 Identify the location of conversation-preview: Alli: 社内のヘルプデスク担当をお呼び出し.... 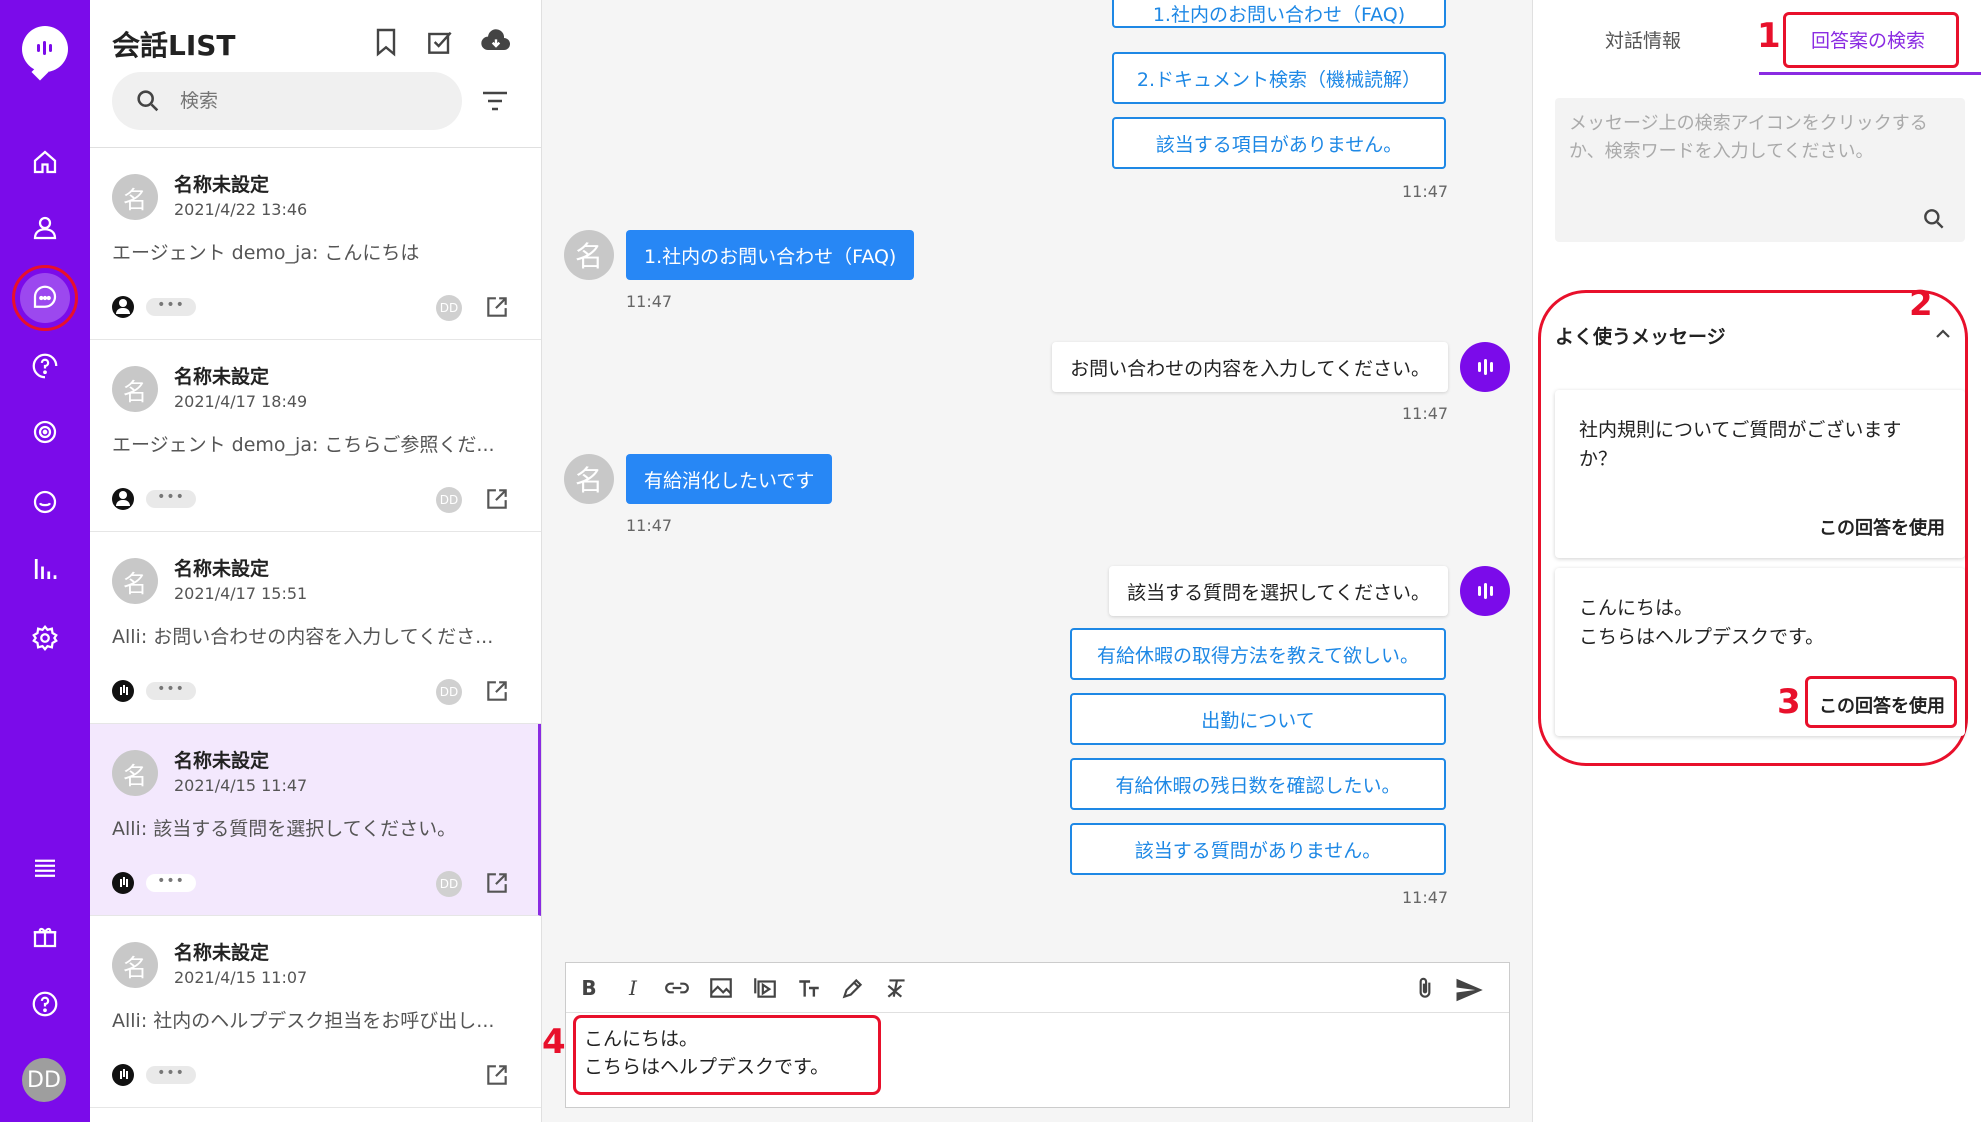
(303, 1021).